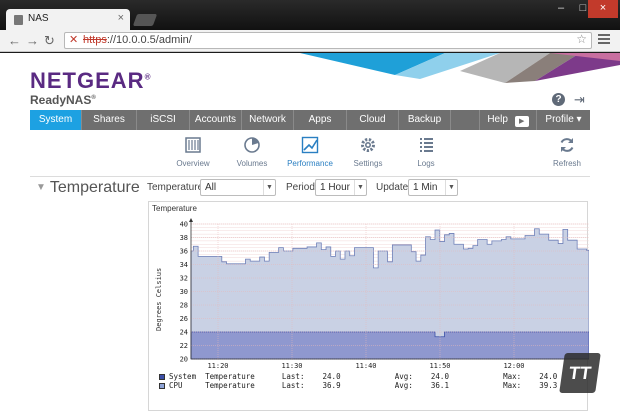 The image size is (620, 411). What do you see at coordinates (426, 163) in the screenshot?
I see `subnav-logs-label: Logs` at bounding box center [426, 163].